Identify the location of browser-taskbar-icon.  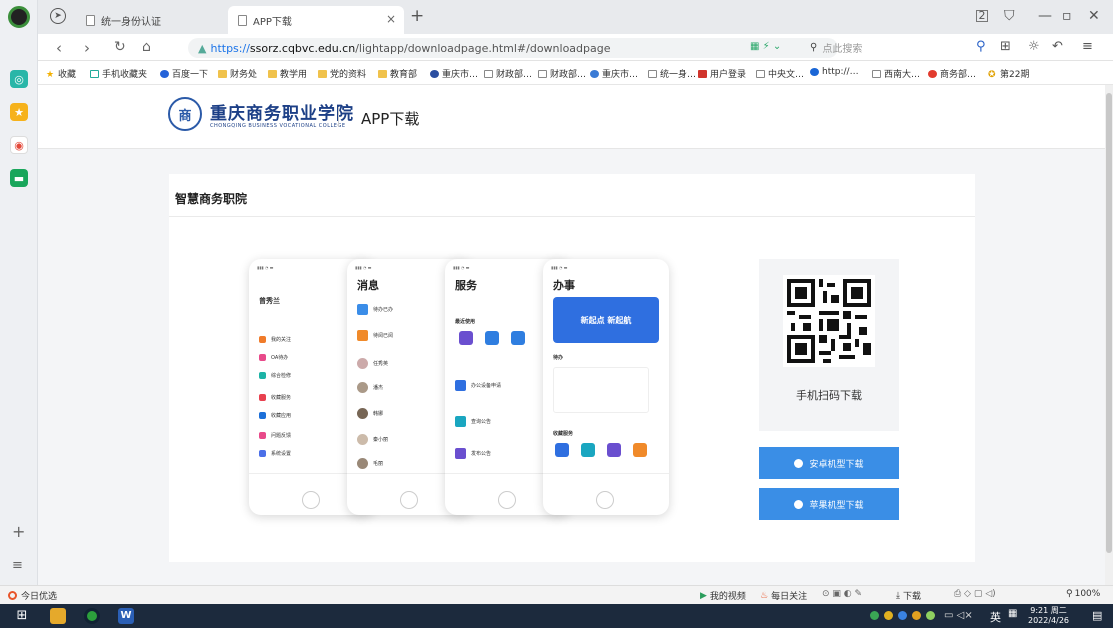
(92, 616).